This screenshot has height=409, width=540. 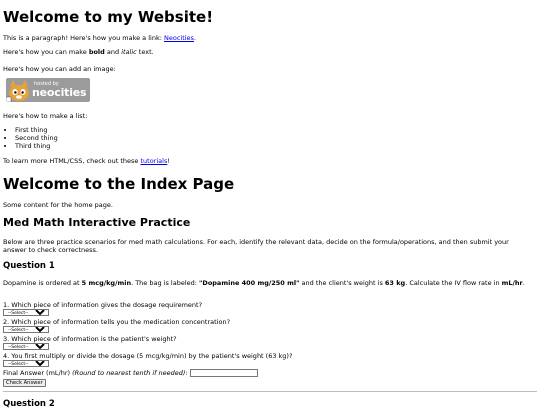 I want to click on question-2-title: Question 2, so click(x=29, y=404).